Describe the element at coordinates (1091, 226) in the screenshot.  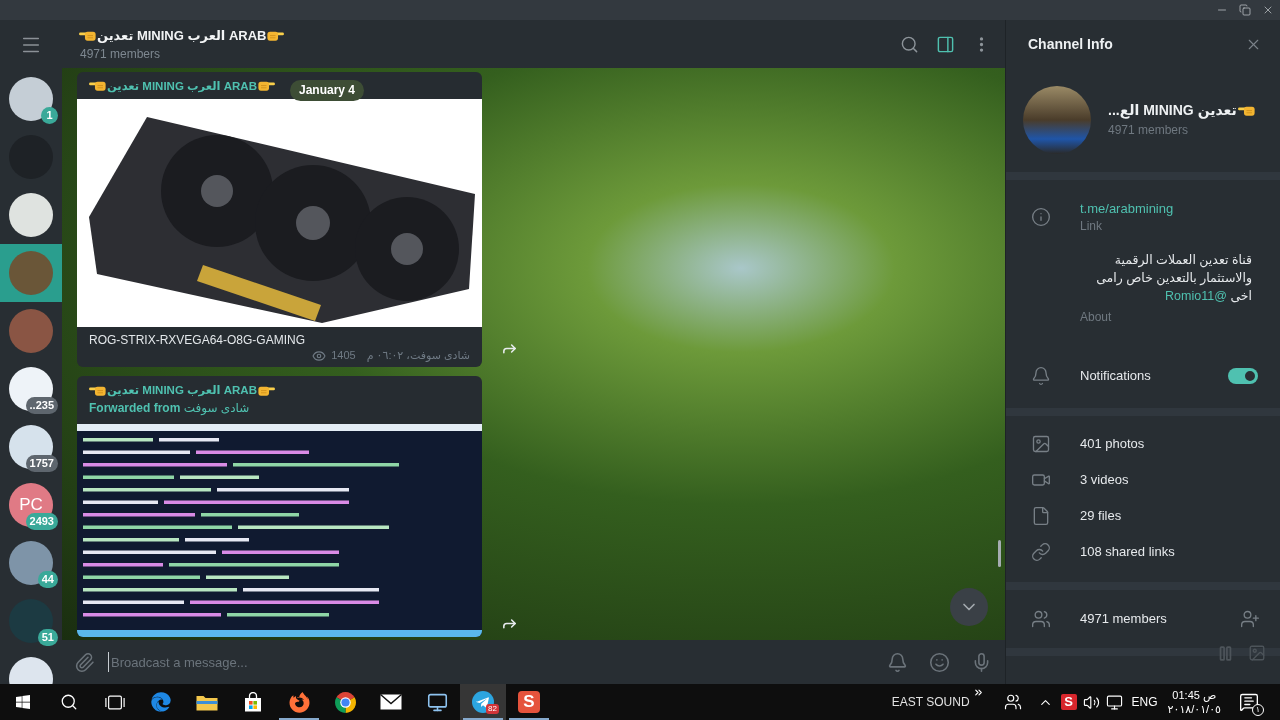
I see `link-label: Link` at that location.